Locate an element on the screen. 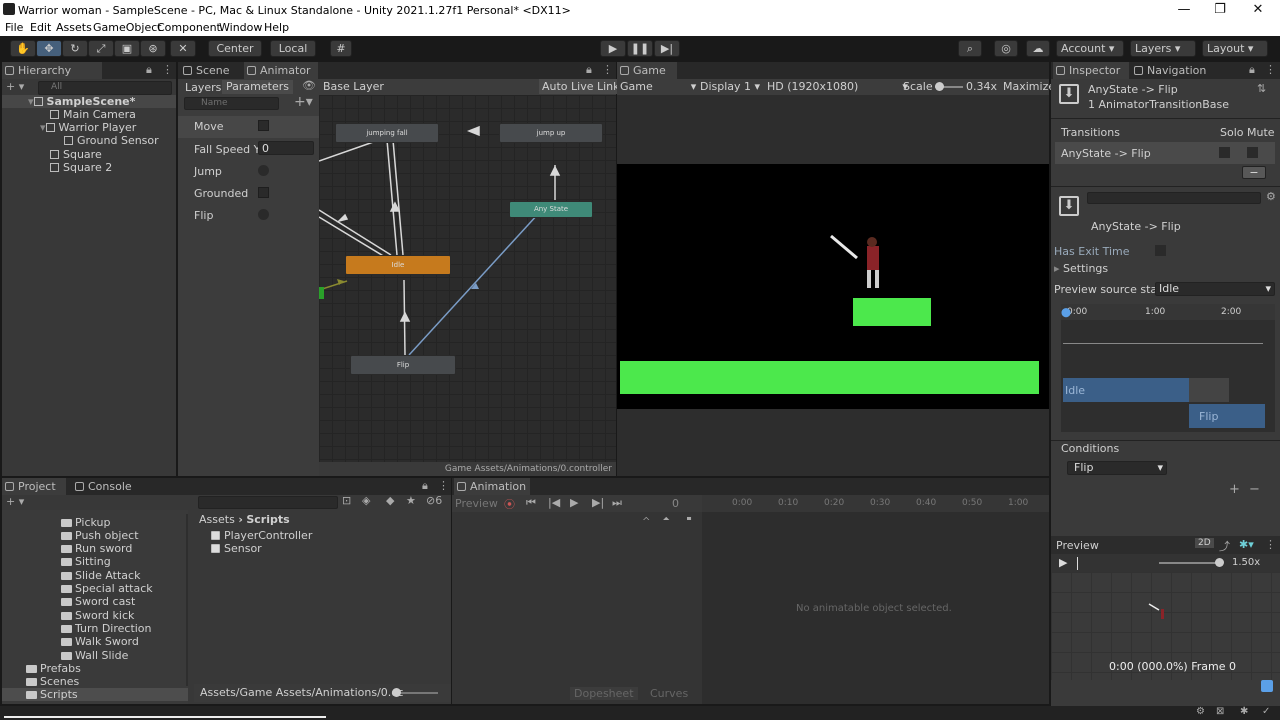  breadcrumb-base-layer: Base Layer is located at coordinates (353, 86).